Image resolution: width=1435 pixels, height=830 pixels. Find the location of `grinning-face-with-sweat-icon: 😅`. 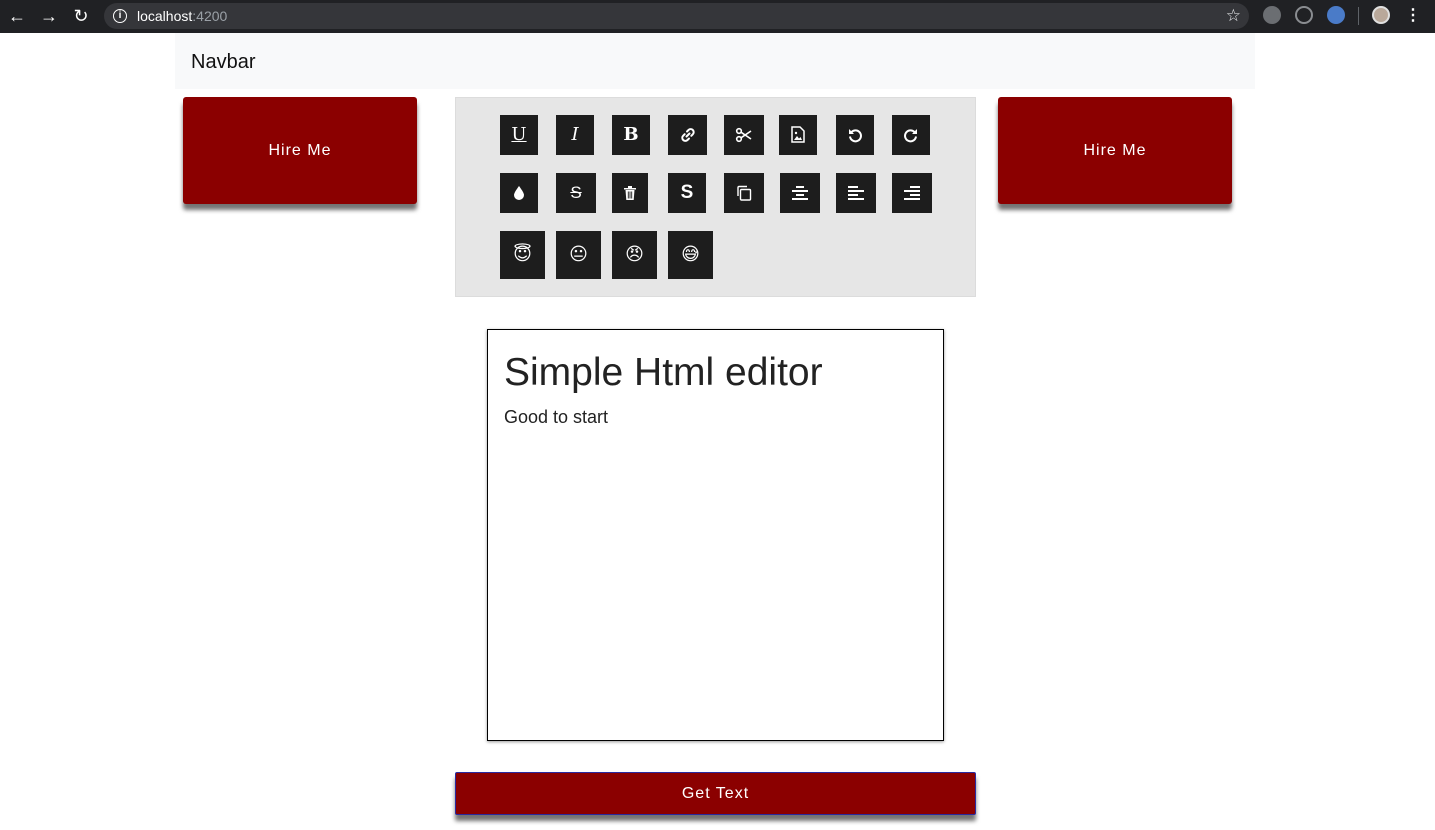

grinning-face-with-sweat-icon: 😅 is located at coordinates (690, 254).